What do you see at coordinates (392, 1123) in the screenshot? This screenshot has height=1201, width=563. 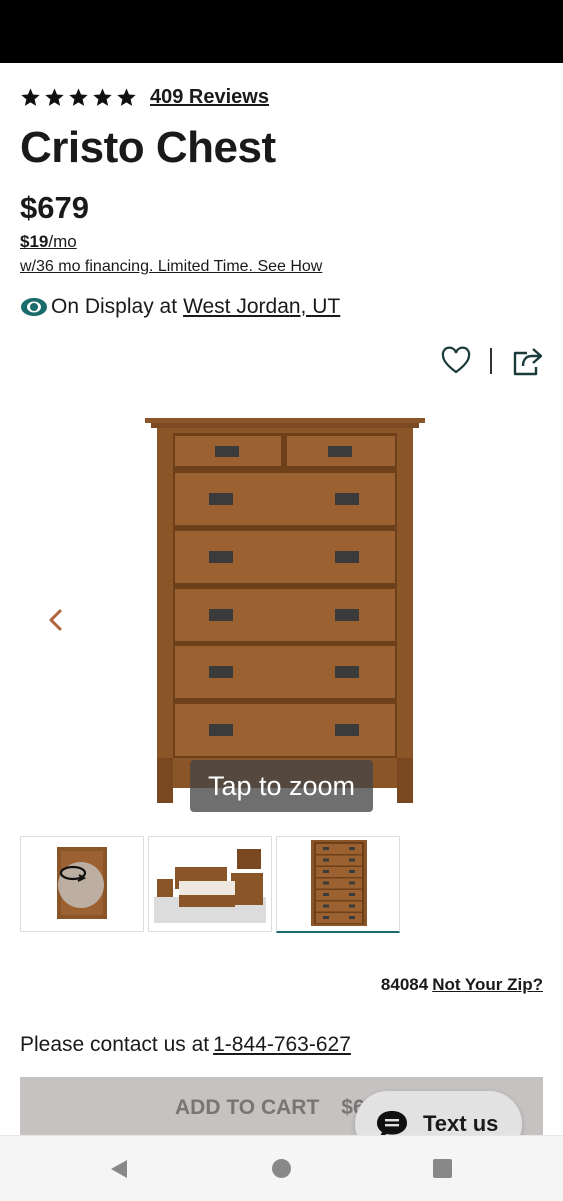 I see `chat-bubble-icon` at bounding box center [392, 1123].